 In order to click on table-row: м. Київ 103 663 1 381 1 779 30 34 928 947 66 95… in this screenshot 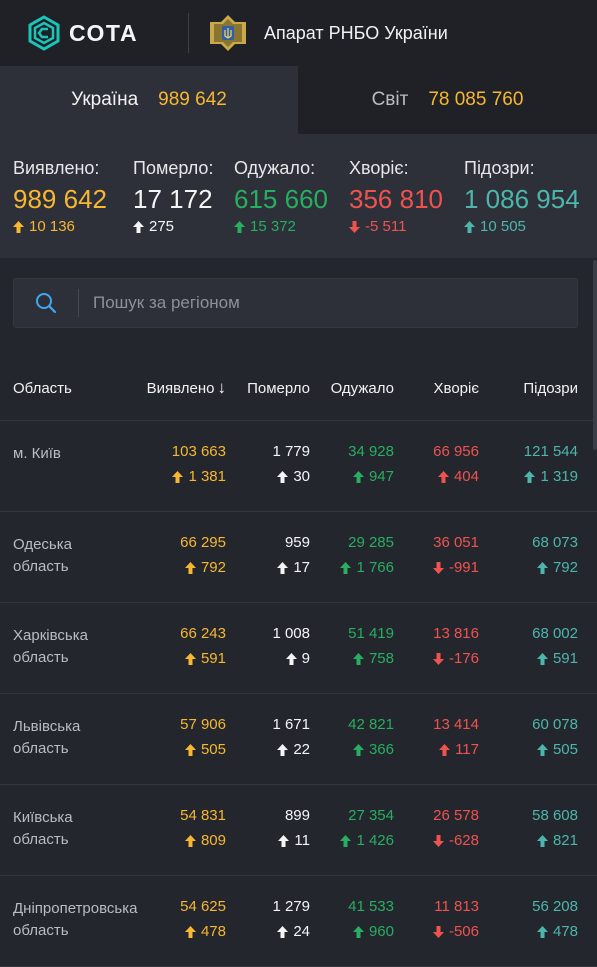, I will do `click(298, 466)`.